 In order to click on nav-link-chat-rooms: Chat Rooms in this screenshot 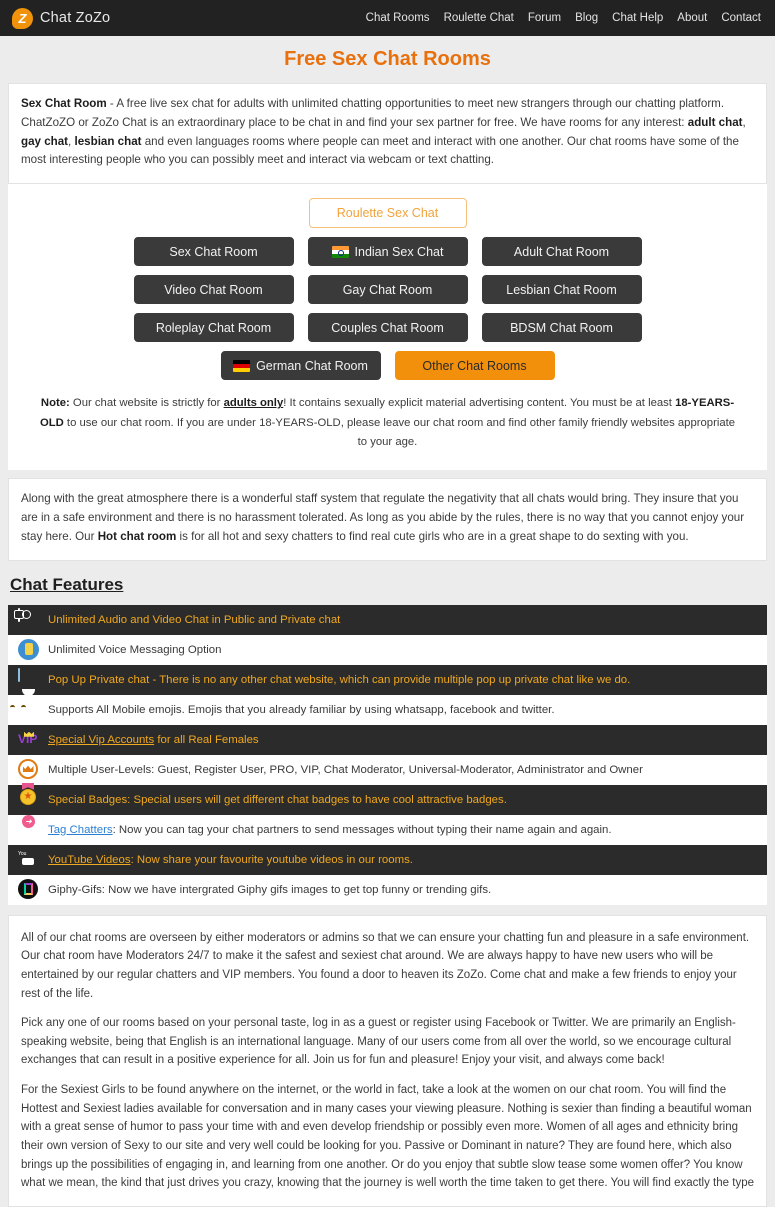, I will do `click(398, 18)`.